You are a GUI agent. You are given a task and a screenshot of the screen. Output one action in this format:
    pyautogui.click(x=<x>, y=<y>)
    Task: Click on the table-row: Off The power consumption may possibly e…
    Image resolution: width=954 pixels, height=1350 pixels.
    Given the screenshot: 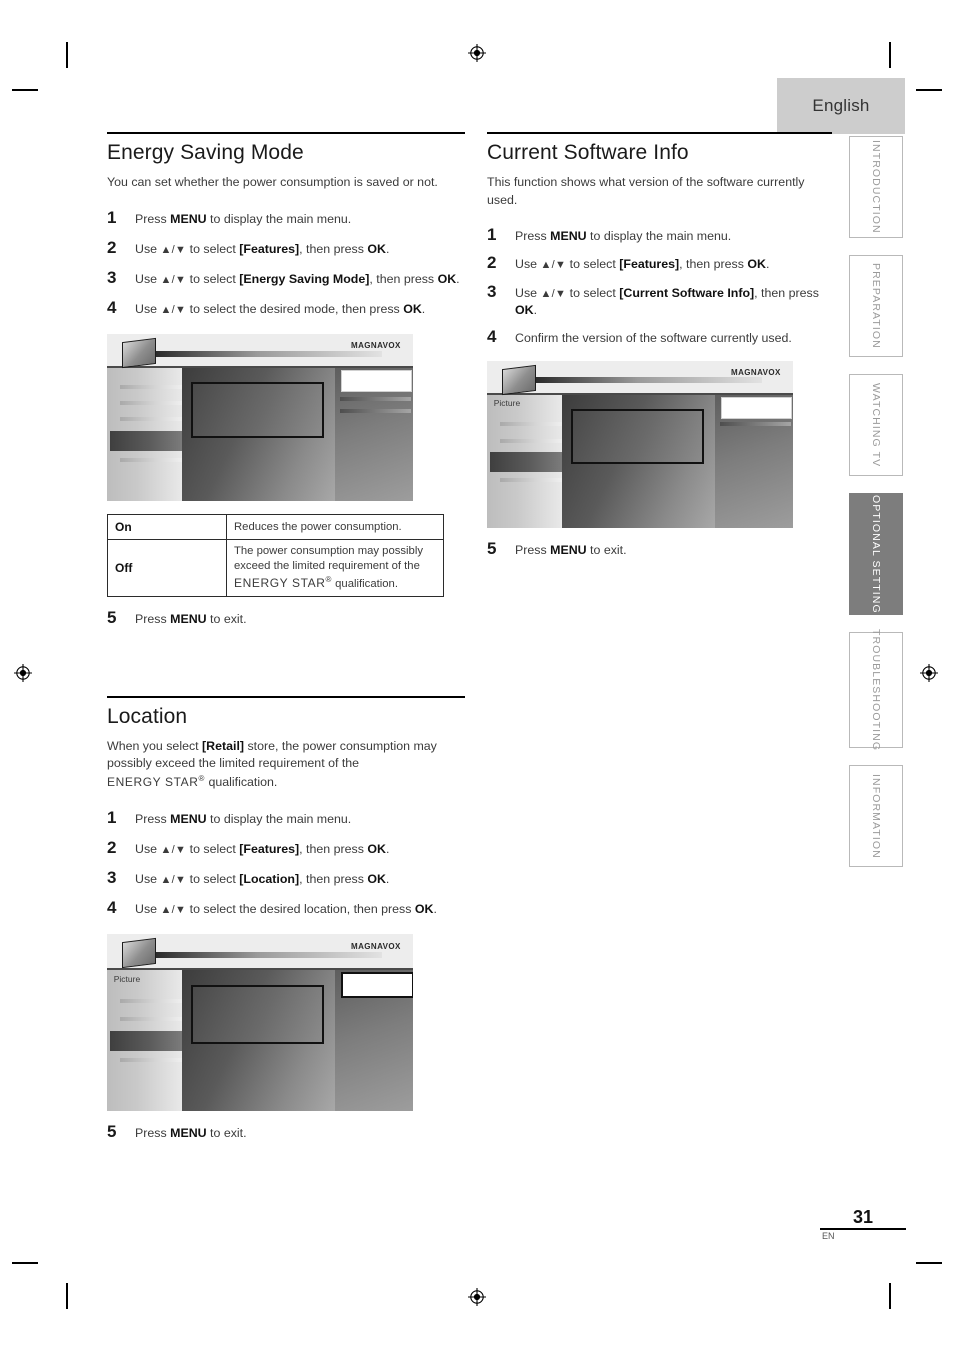 What is the action you would take?
    pyautogui.click(x=275, y=568)
    